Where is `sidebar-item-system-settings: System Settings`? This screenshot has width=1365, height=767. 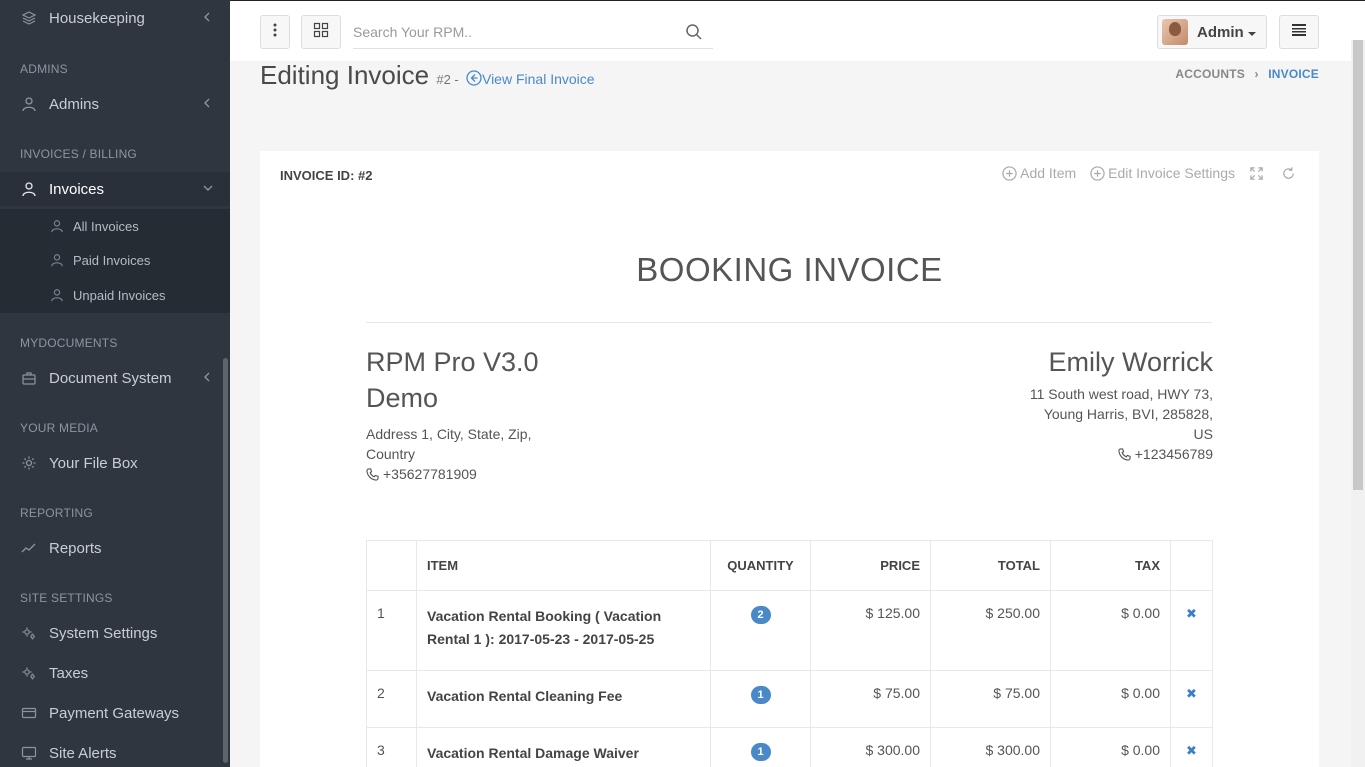 sidebar-item-system-settings: System Settings is located at coordinates (115, 633).